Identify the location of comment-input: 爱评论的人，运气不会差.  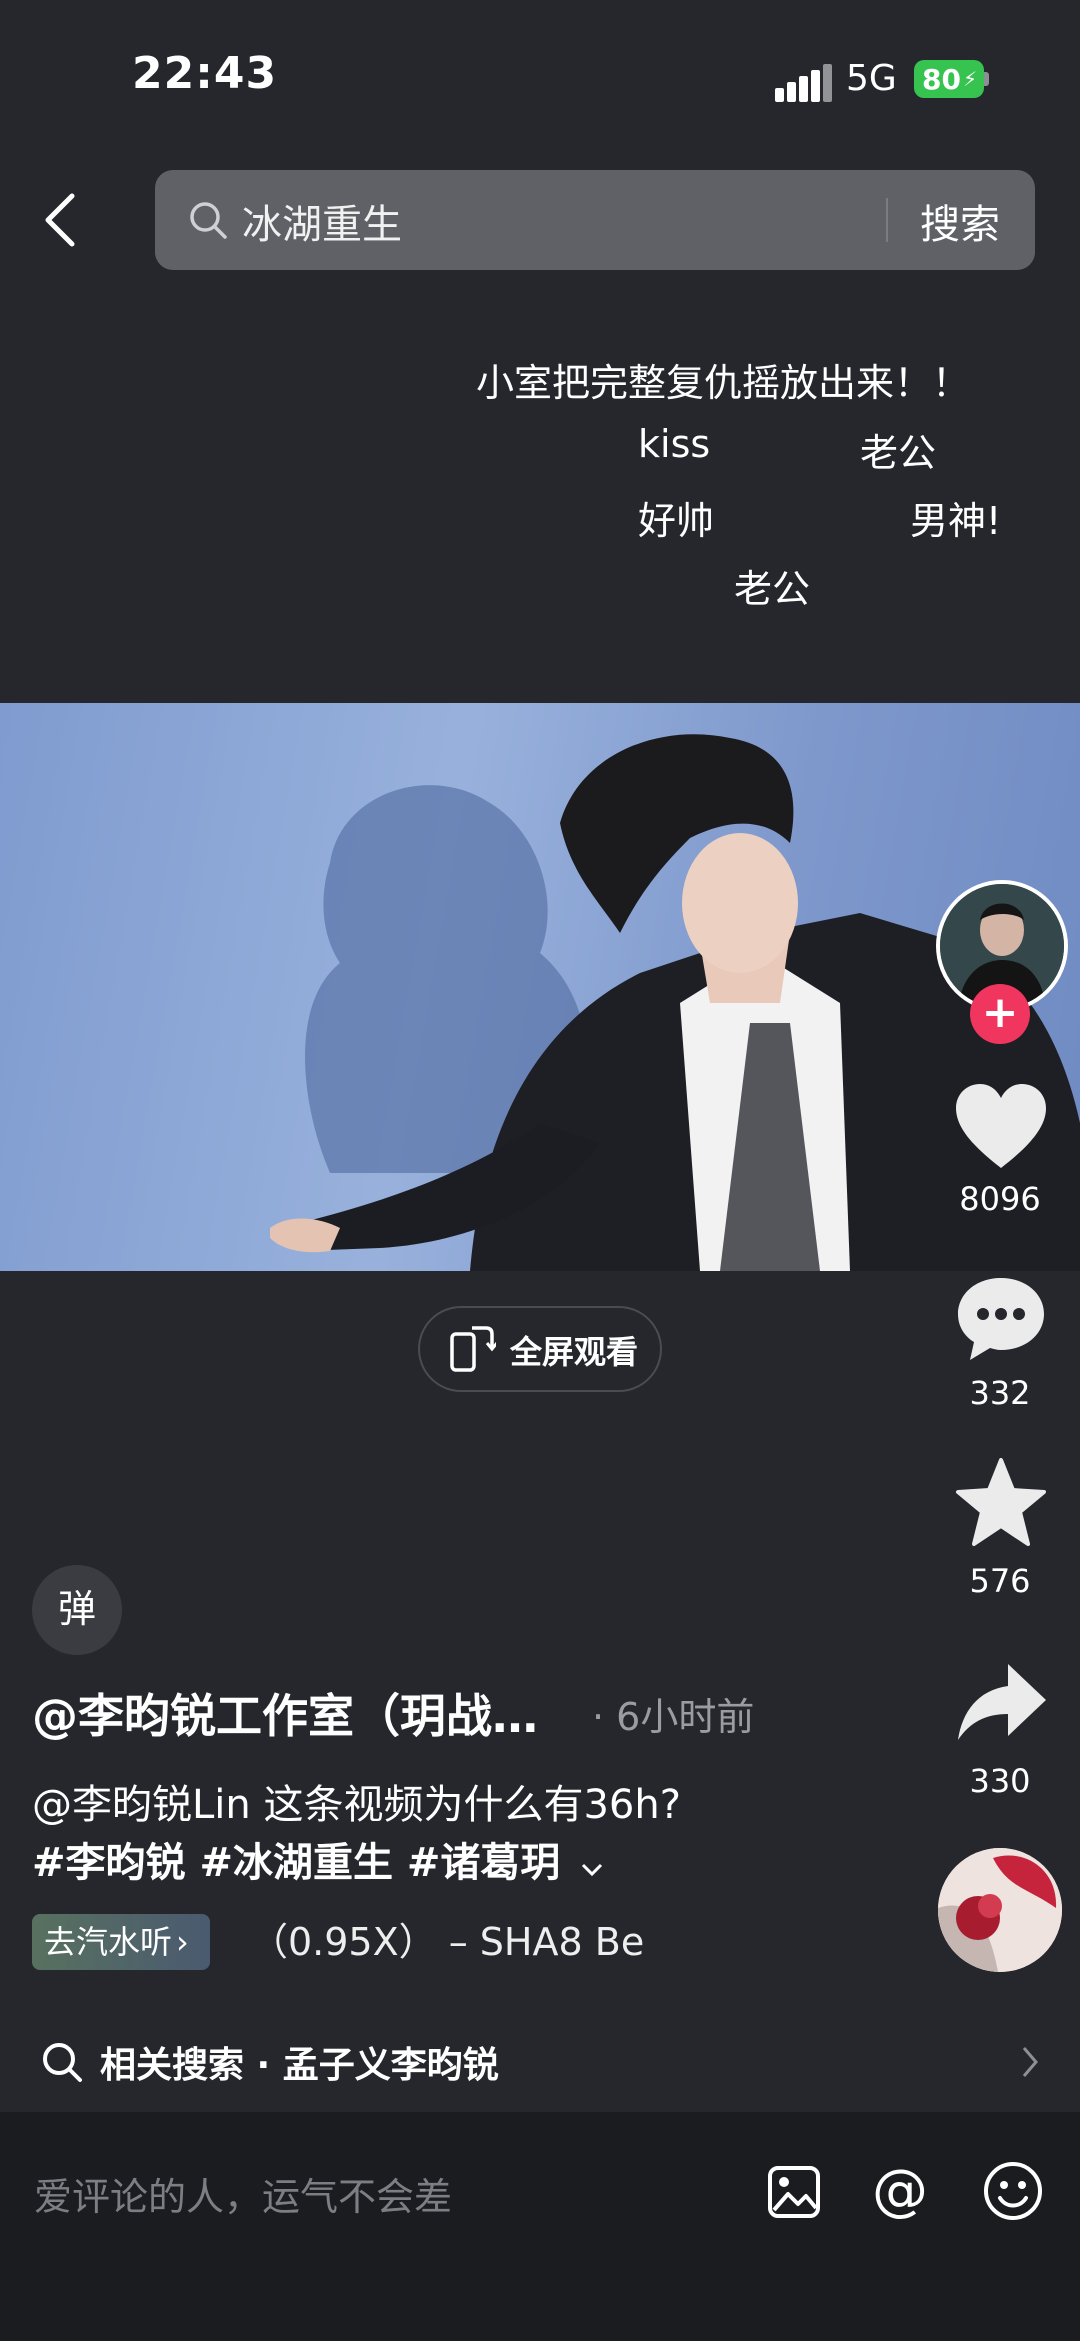
(243, 2193).